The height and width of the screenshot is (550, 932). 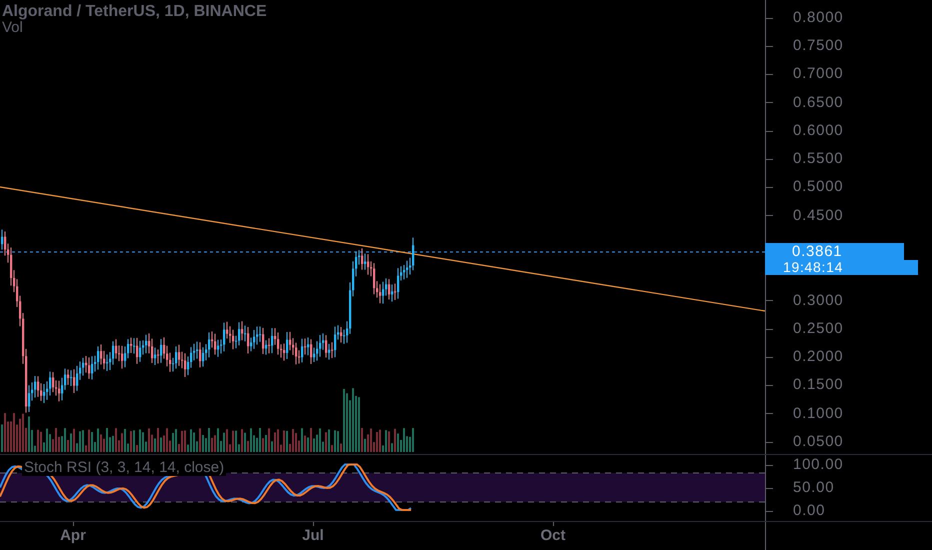 What do you see at coordinates (818, 328) in the screenshot?
I see `price-tick: 0.2500` at bounding box center [818, 328].